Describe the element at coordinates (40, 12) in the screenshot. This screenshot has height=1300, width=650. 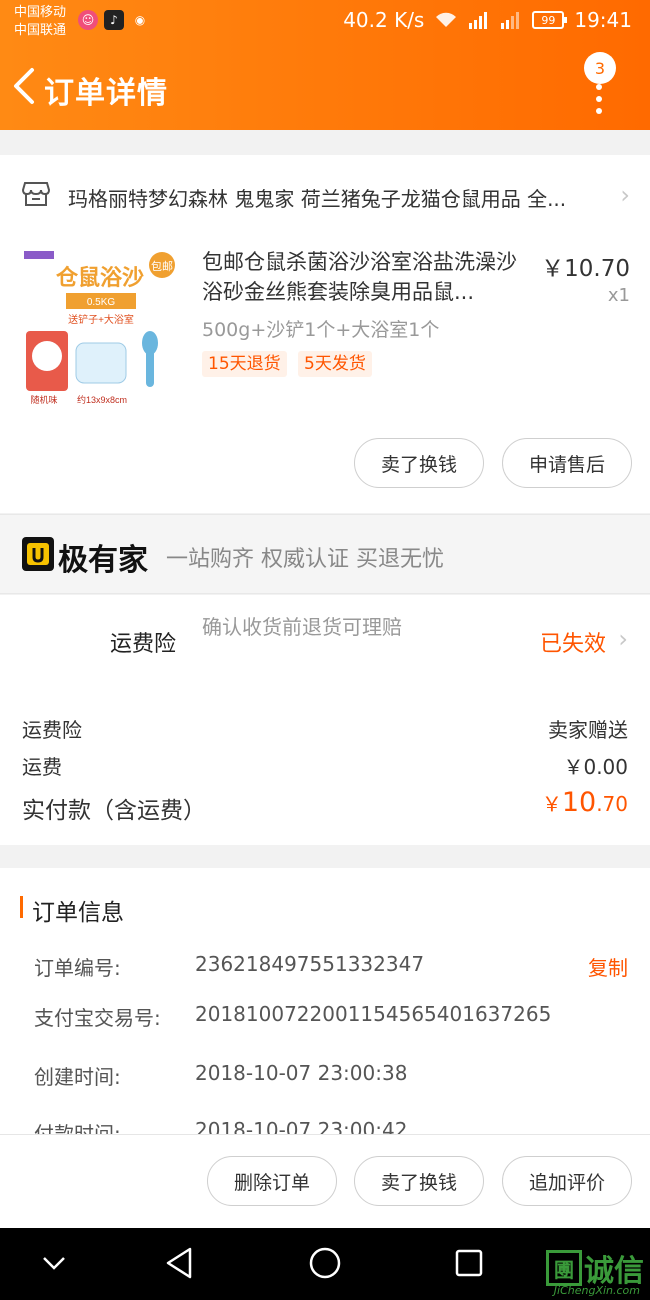
I see `carrier-1: 中国移动` at that location.